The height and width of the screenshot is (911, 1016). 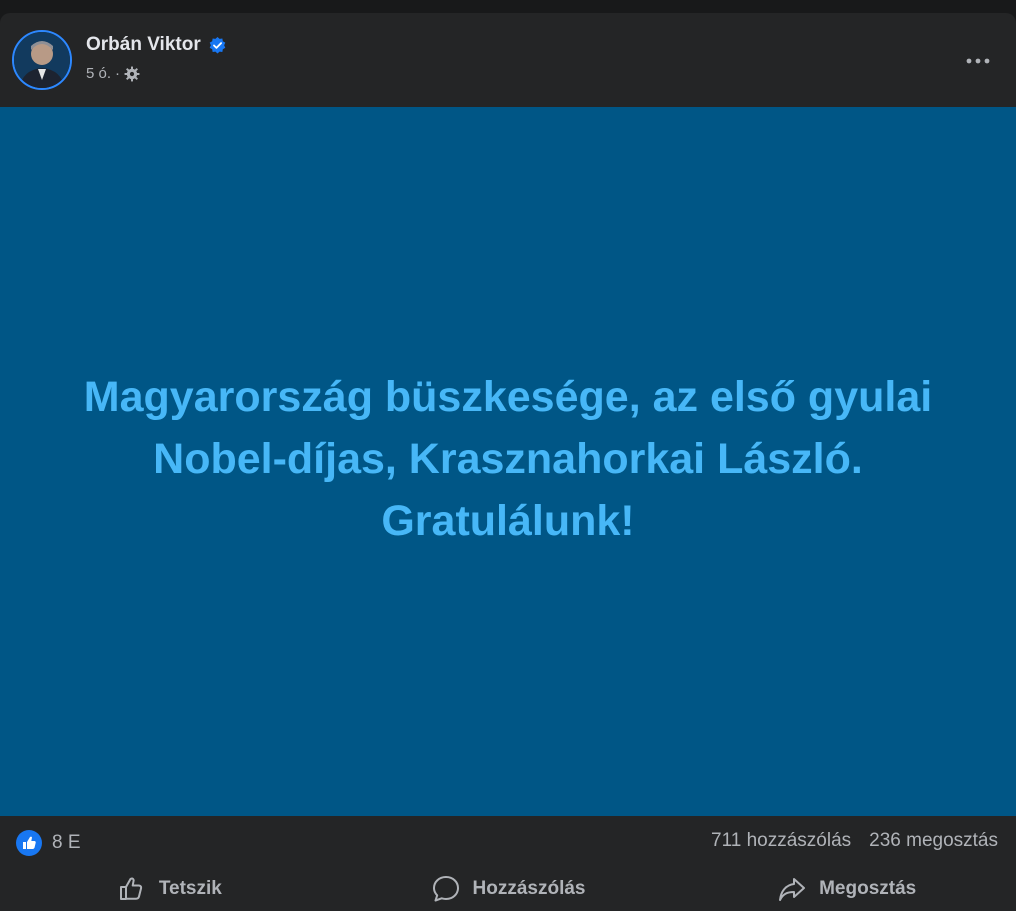 I want to click on more-options-button, so click(x=978, y=61).